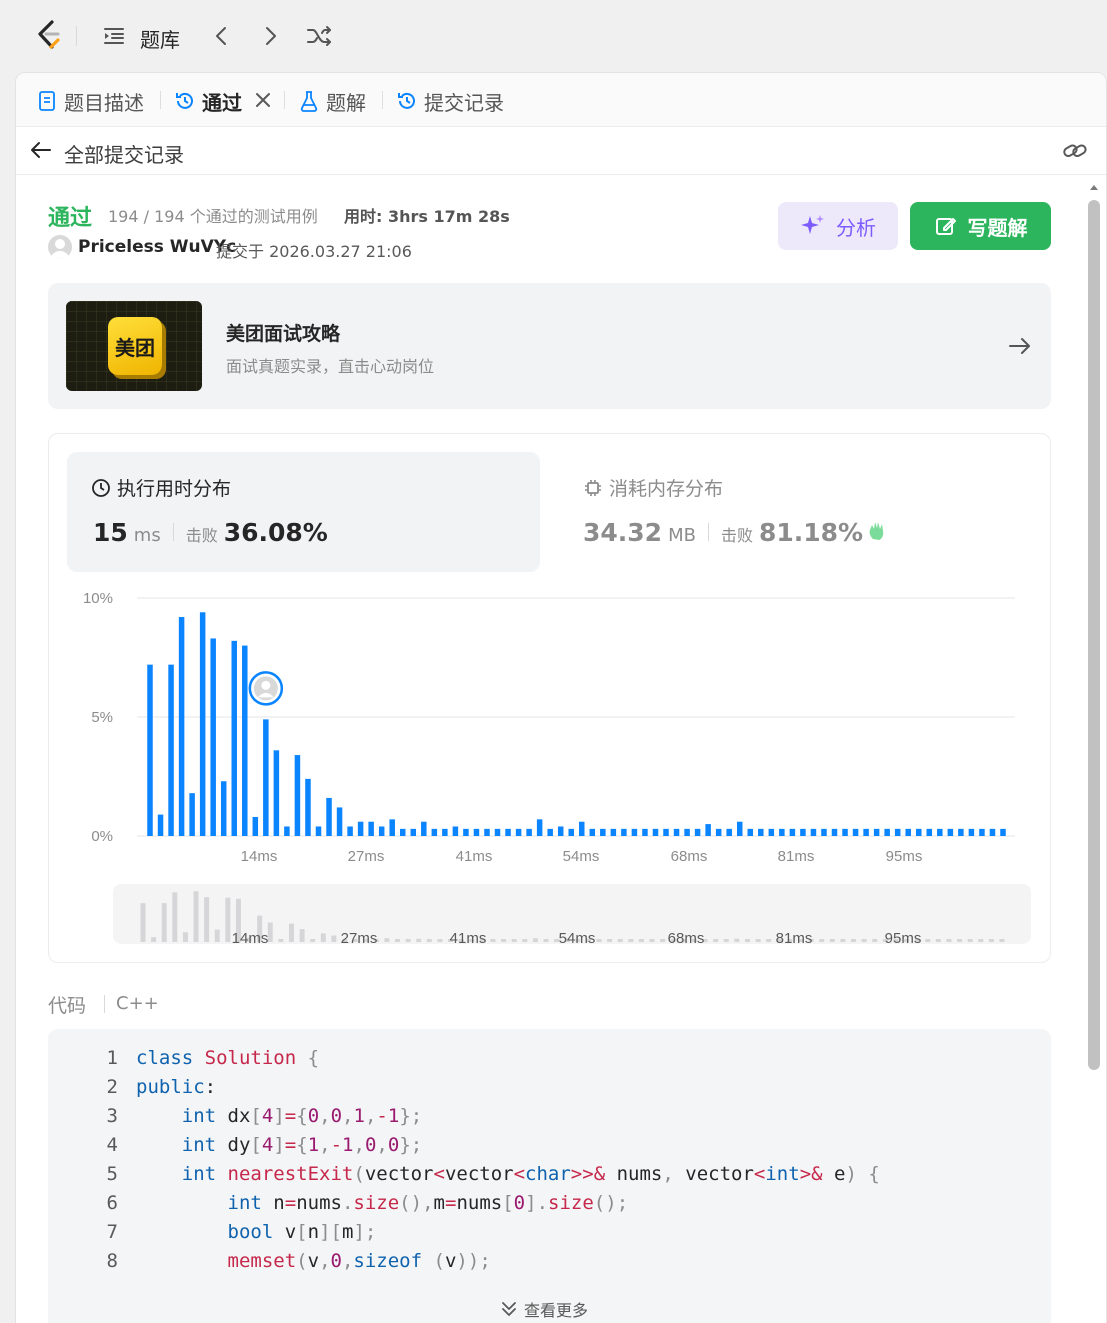 The height and width of the screenshot is (1323, 1107). Describe the element at coordinates (593, 487) in the screenshot. I see `chip-icon` at that location.